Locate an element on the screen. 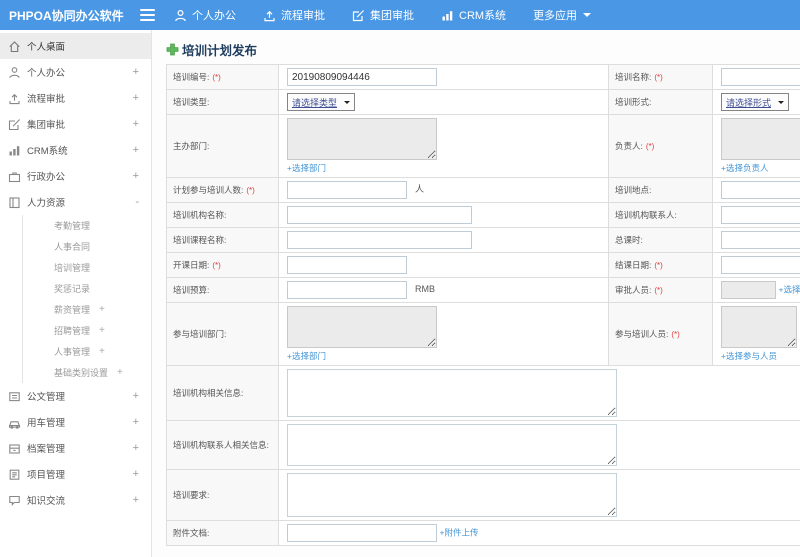  upload-icon is located at coordinates (269, 15).